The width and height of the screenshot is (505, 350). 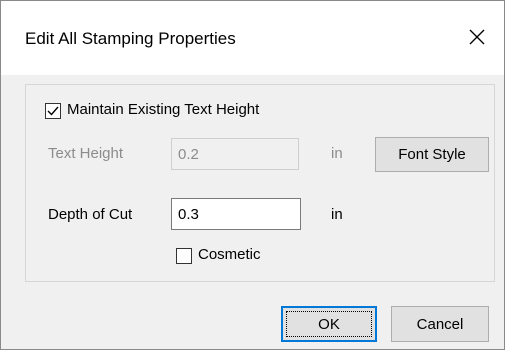 What do you see at coordinates (86, 153) in the screenshot?
I see `text-height-label: Text Height` at bounding box center [86, 153].